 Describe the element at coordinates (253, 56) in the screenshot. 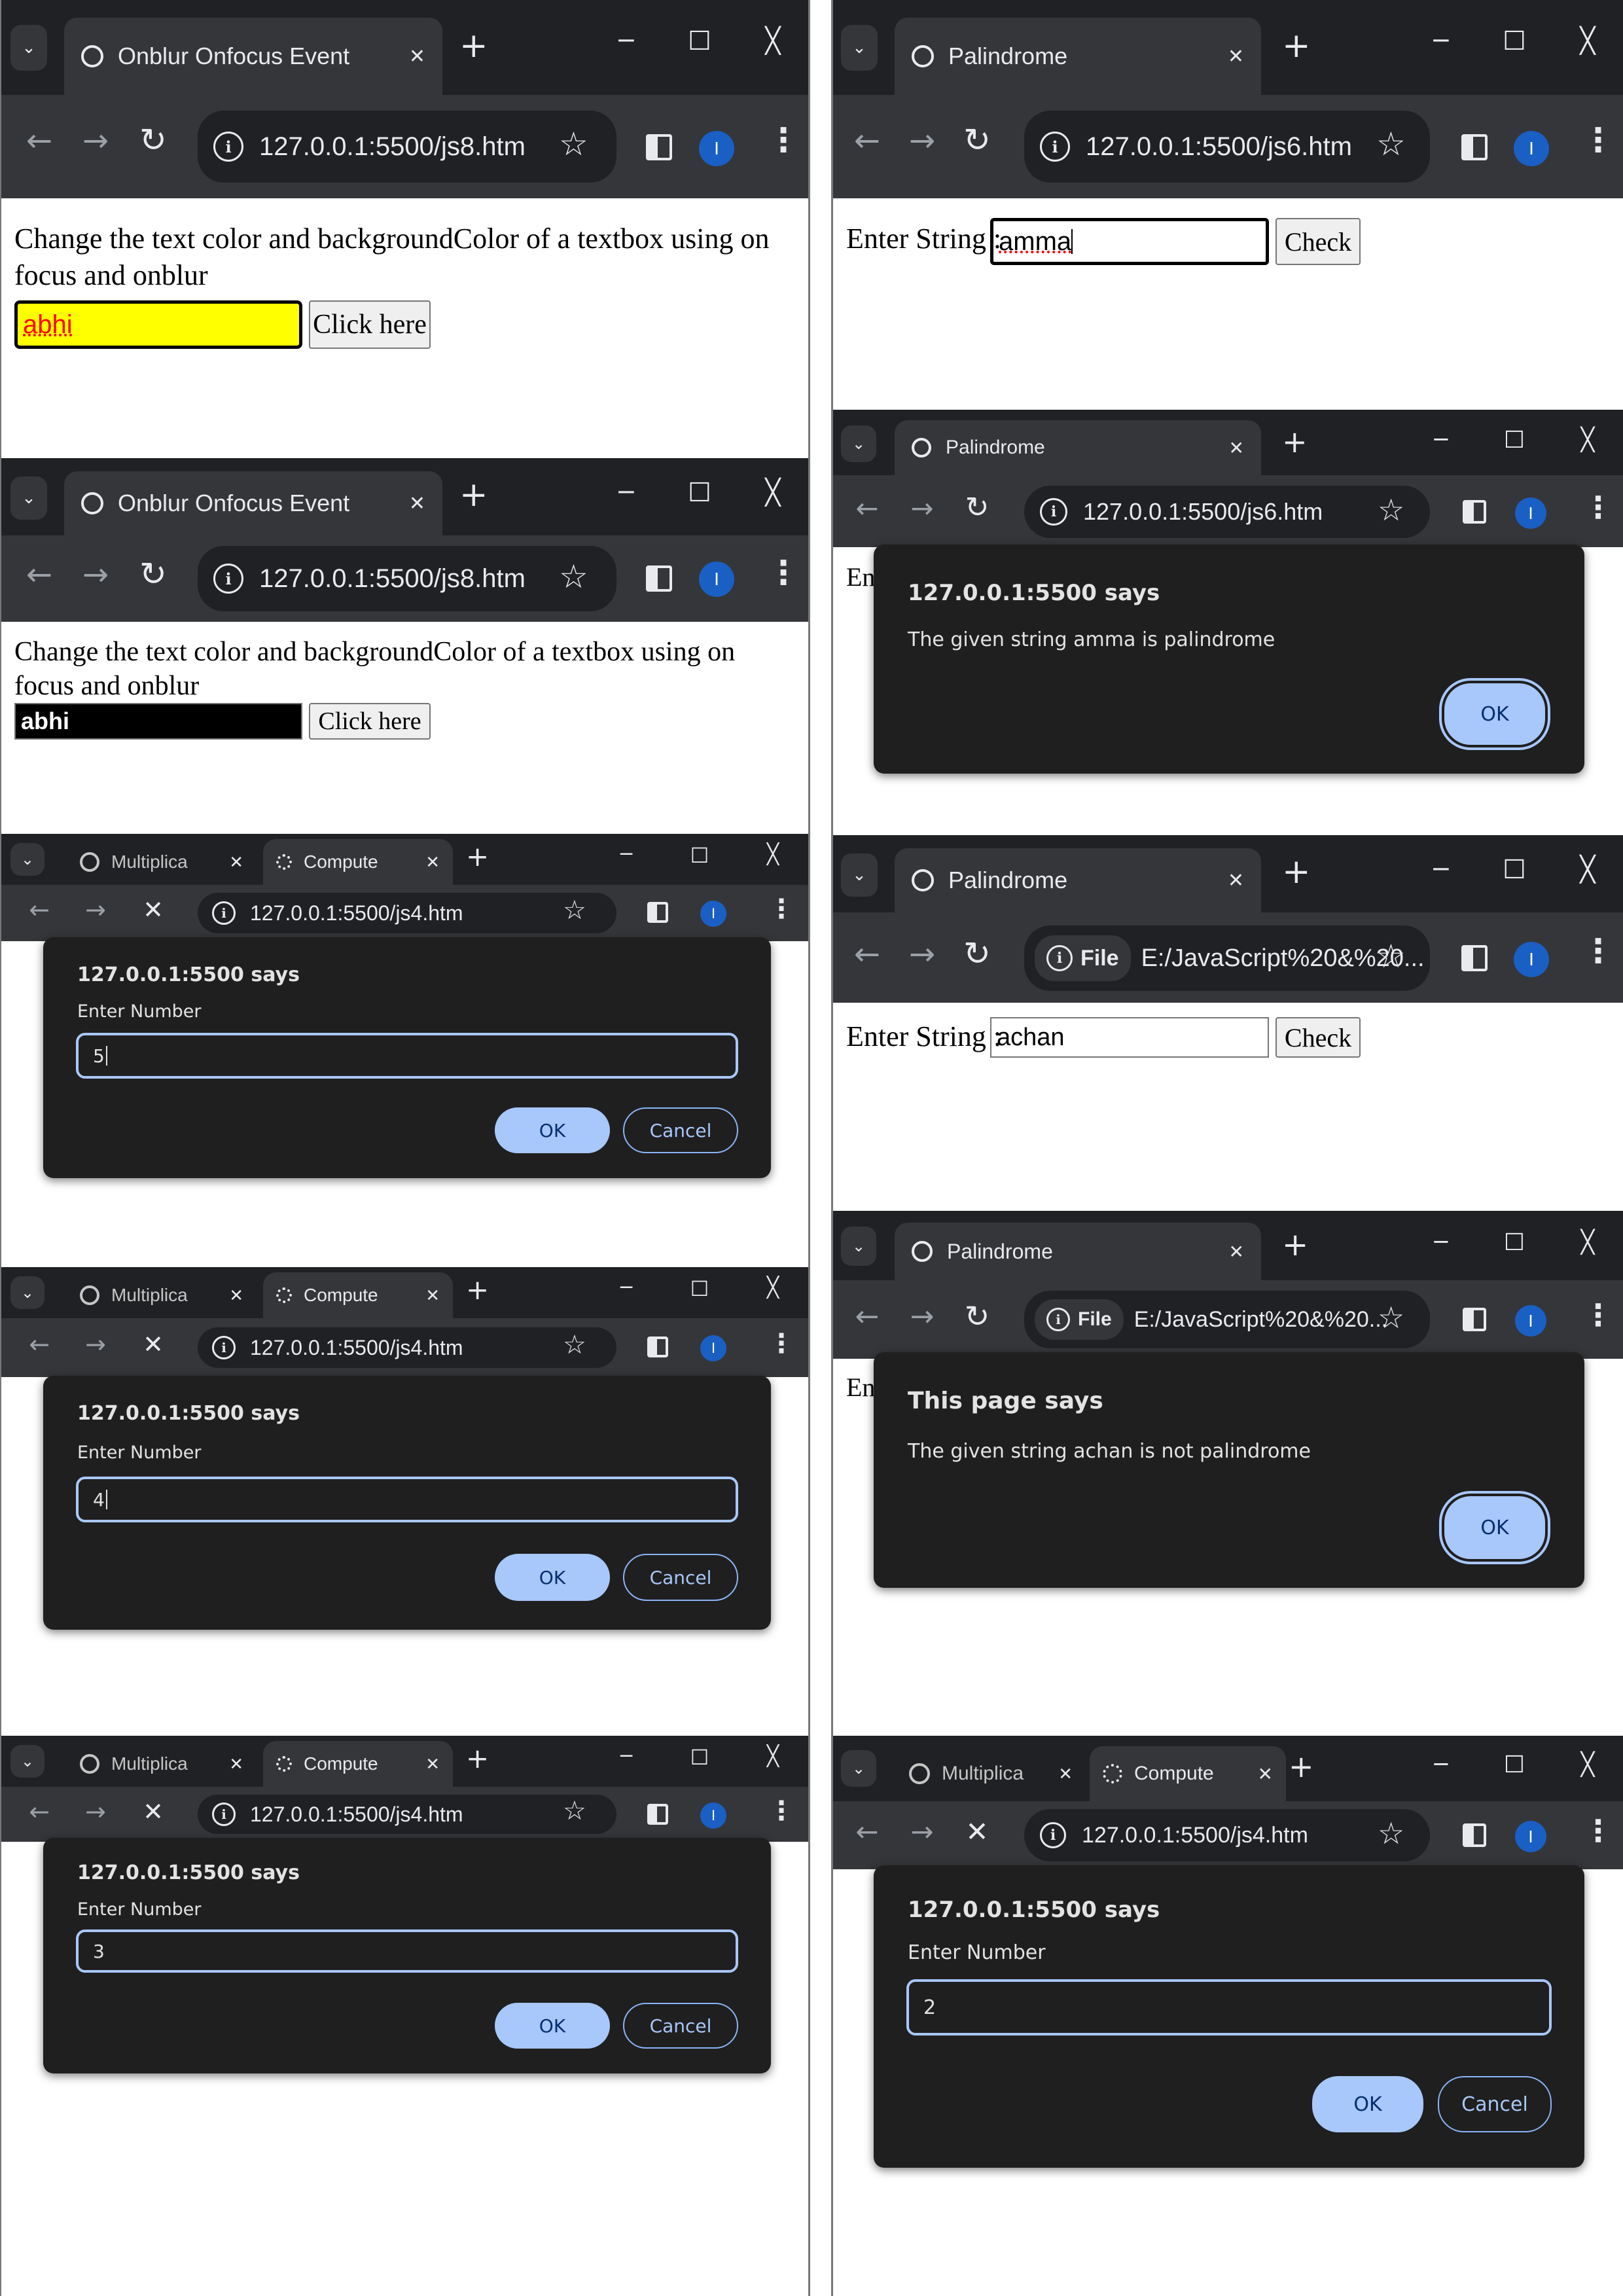

I see `tab-onblur-onfocus: Onblur Onfocus Event ✕` at that location.